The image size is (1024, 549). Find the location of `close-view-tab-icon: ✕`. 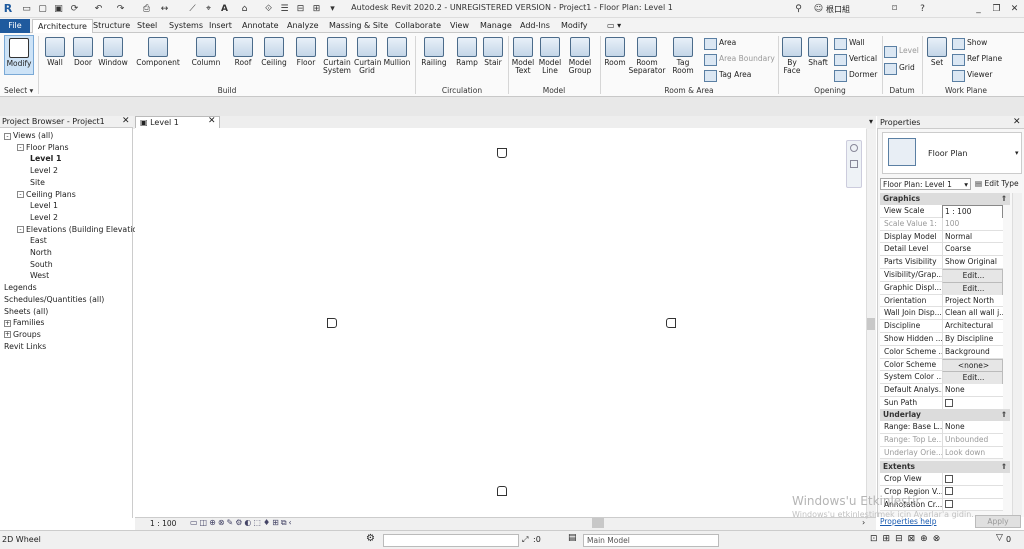

close-view-tab-icon: ✕ is located at coordinates (212, 121).